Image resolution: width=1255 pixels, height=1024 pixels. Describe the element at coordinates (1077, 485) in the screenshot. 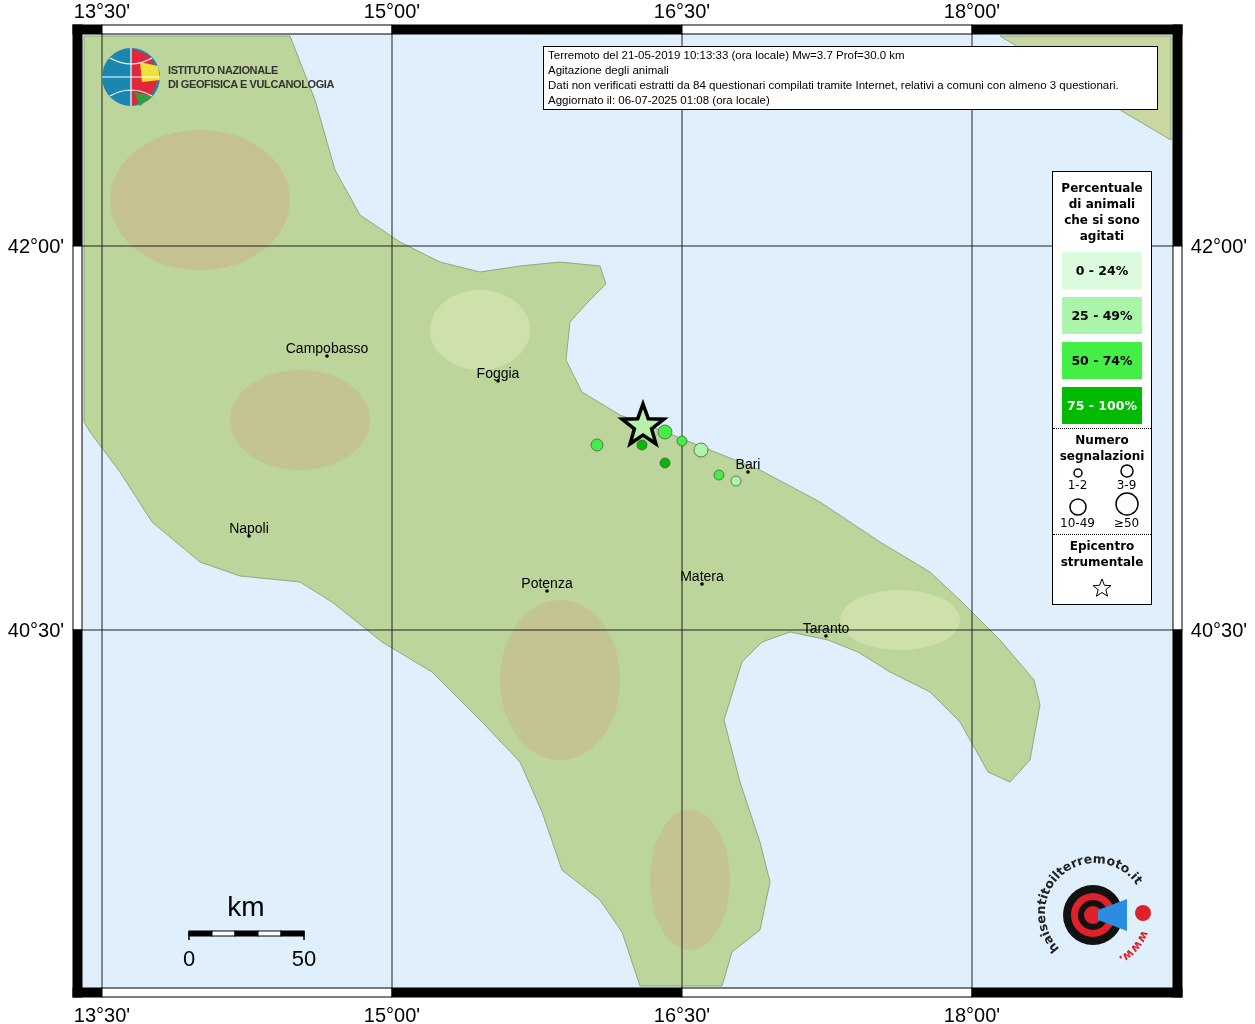

I see `count-label: 1-2` at that location.